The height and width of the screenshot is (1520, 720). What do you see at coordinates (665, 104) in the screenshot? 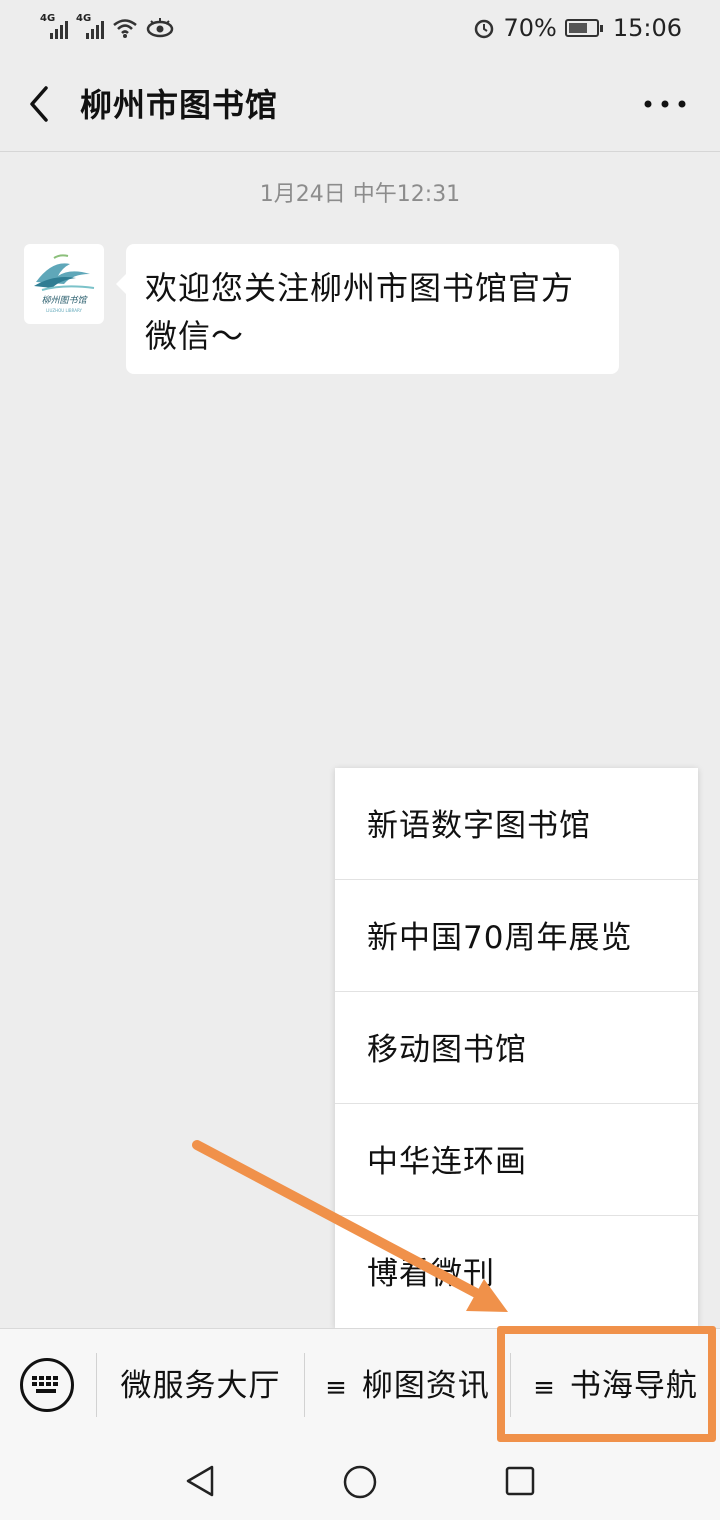
I see `more-dots-icon` at bounding box center [665, 104].